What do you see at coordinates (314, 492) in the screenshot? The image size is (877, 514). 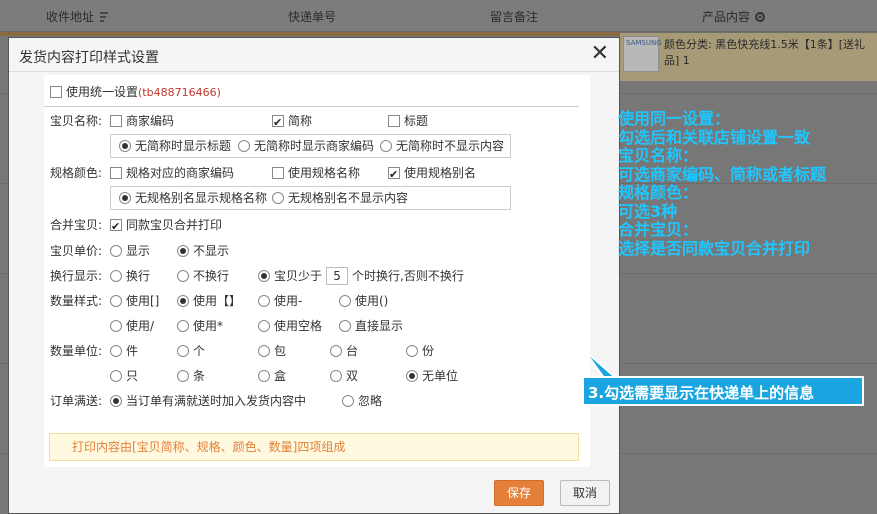 I see `dialog-footer: 保存 取消` at bounding box center [314, 492].